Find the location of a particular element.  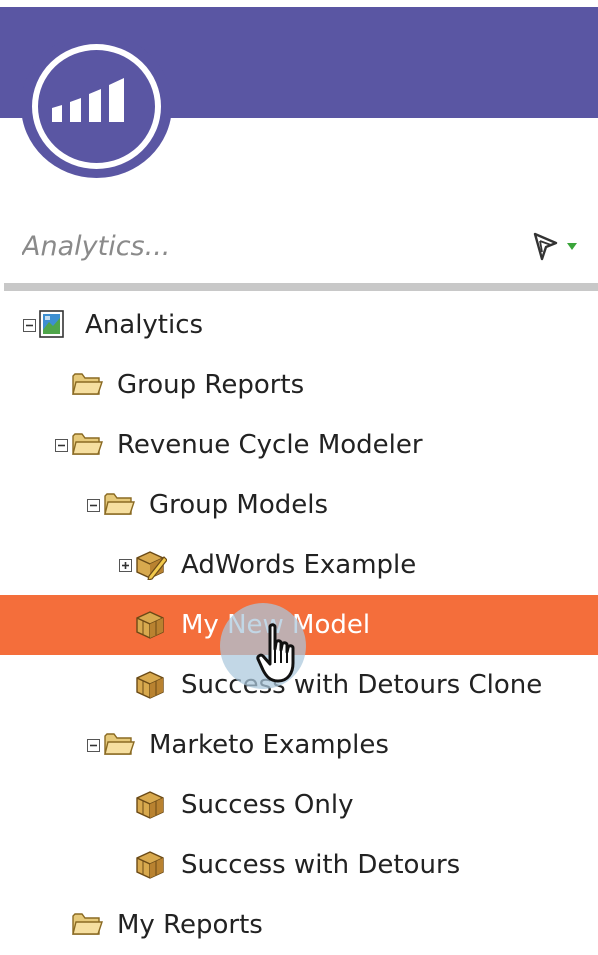

tree-item-label: Success with Detours is located at coordinates (321, 865).